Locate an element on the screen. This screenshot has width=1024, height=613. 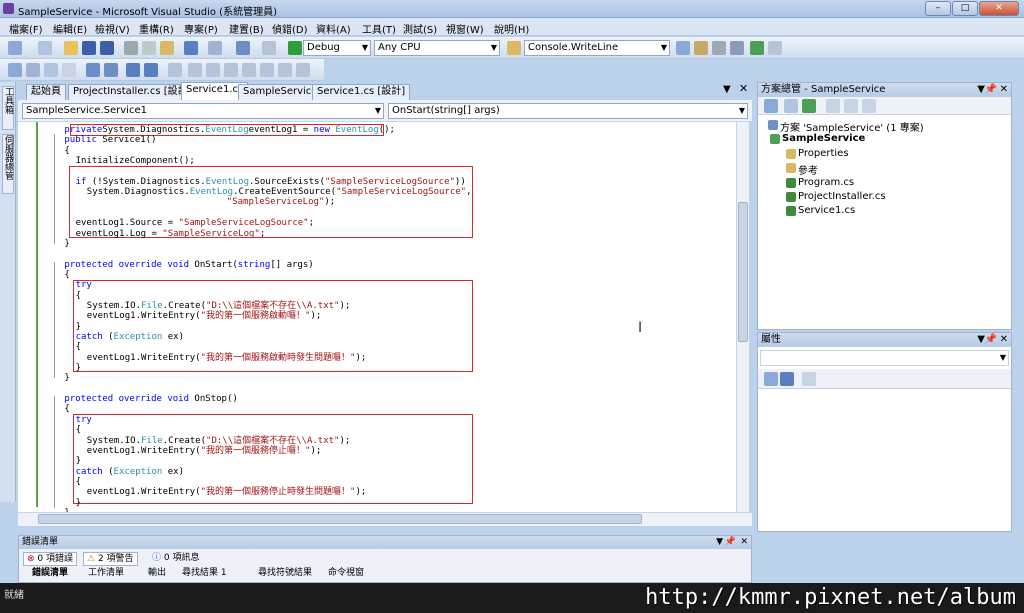
solution-platform-combo: Any CPU ▼ is located at coordinates (437, 48).